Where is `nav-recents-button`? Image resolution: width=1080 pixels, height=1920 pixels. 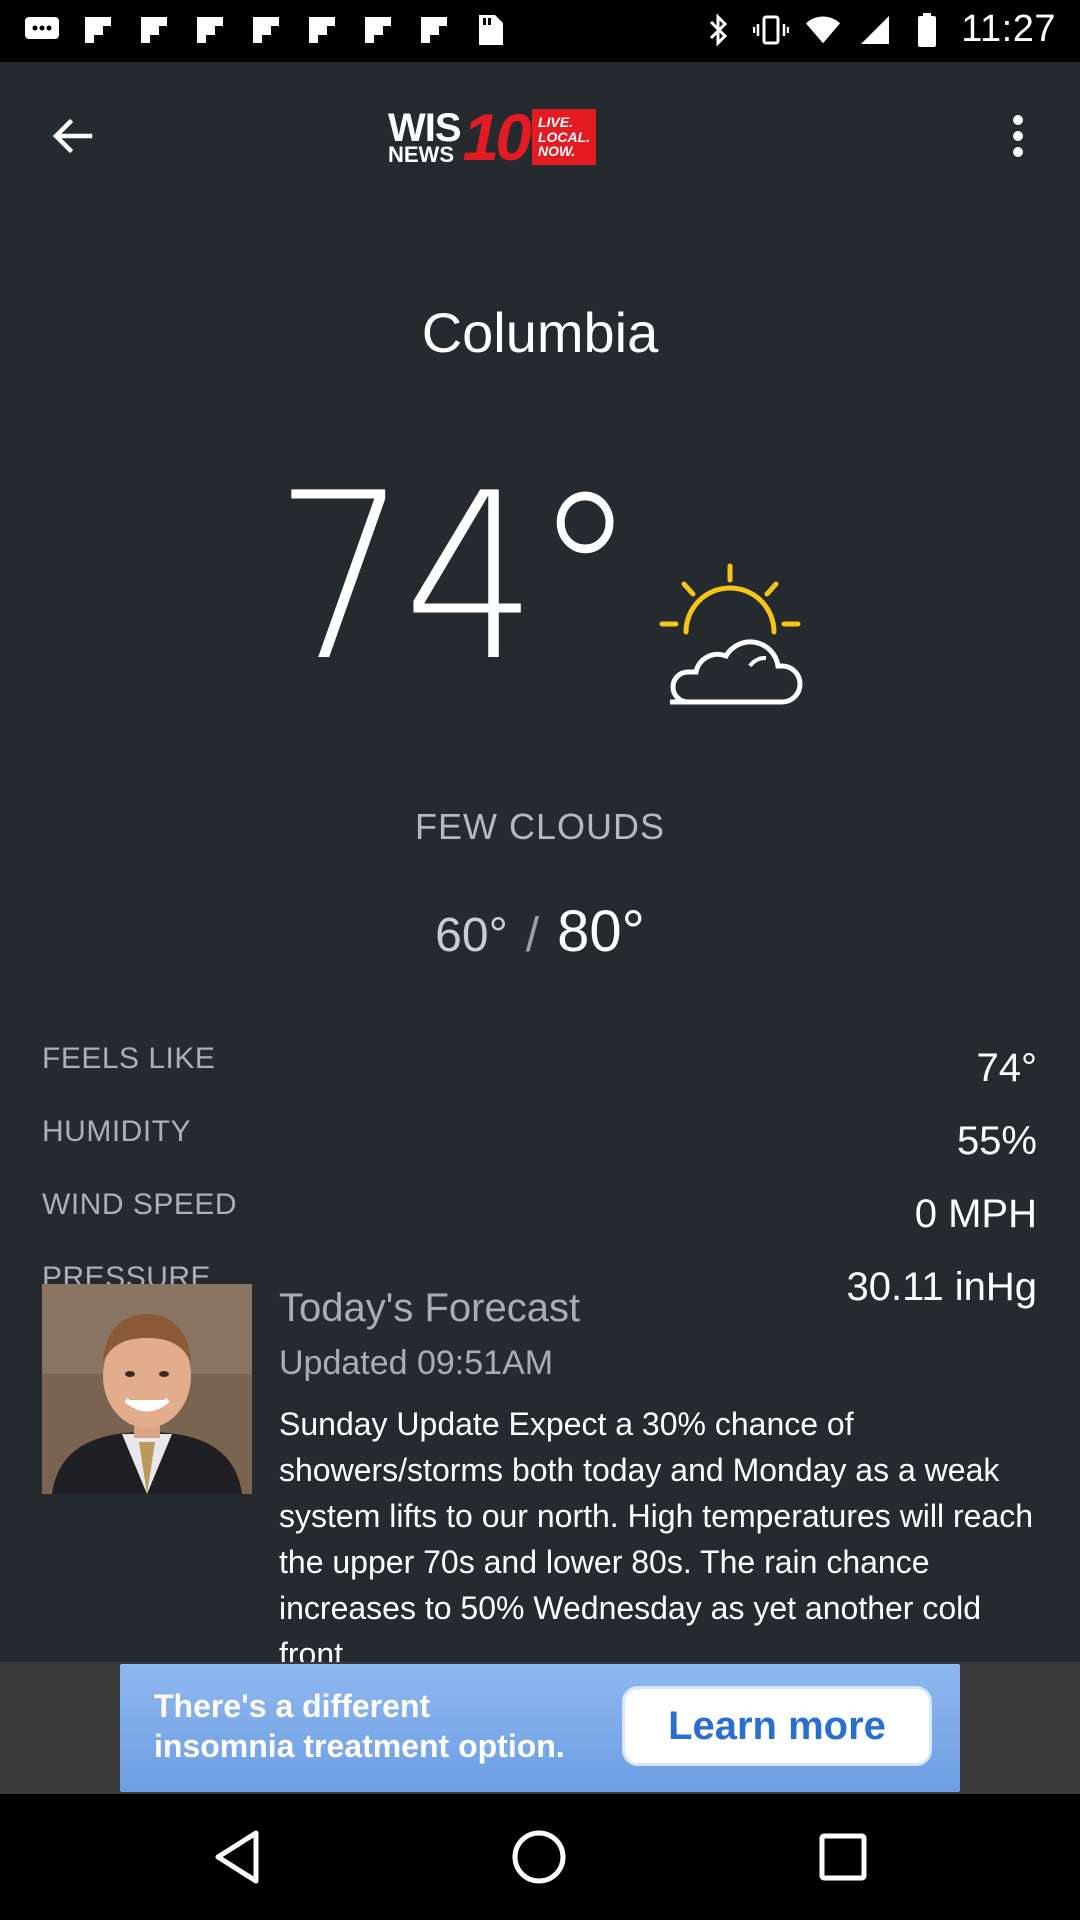 nav-recents-button is located at coordinates (843, 1857).